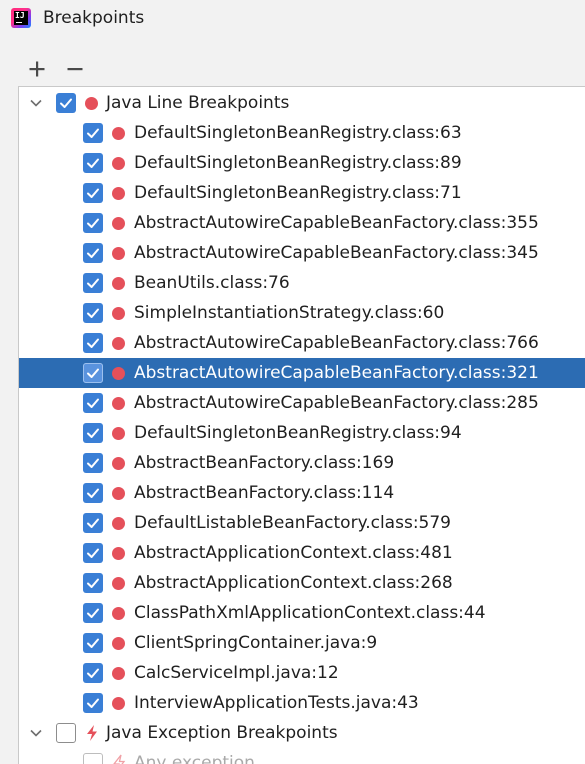  I want to click on breakpoint-row: DefaultSingletonBeanRegistry.class:89, so click(302, 163).